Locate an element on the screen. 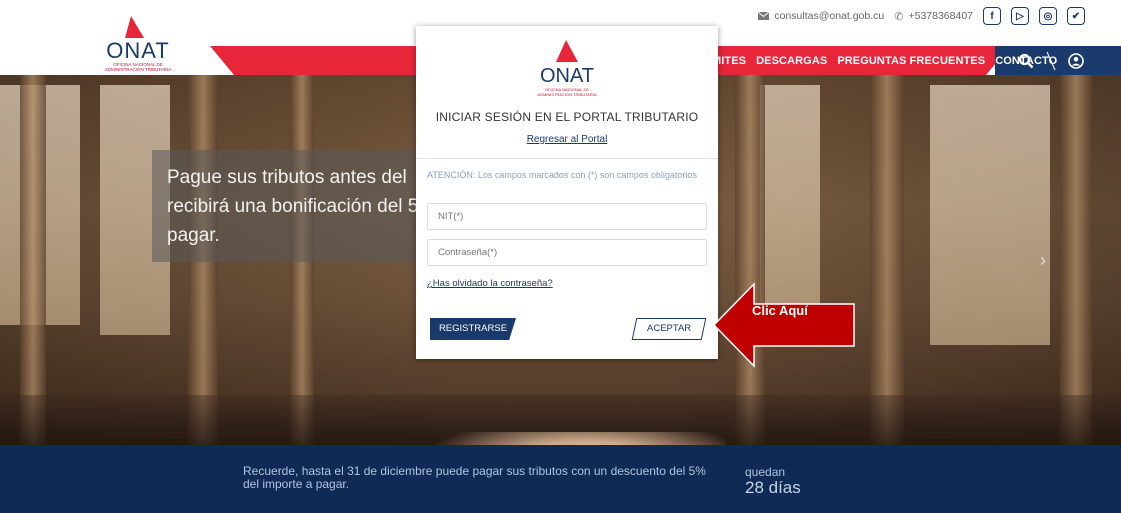  user-icon is located at coordinates (1076, 60).